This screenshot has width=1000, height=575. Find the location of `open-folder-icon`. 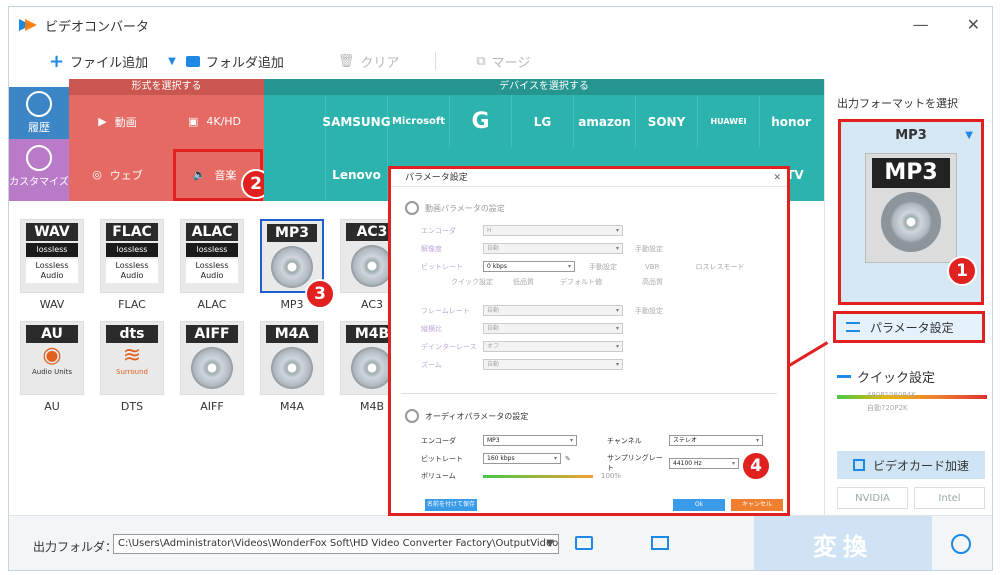

open-folder-icon is located at coordinates (584, 543).